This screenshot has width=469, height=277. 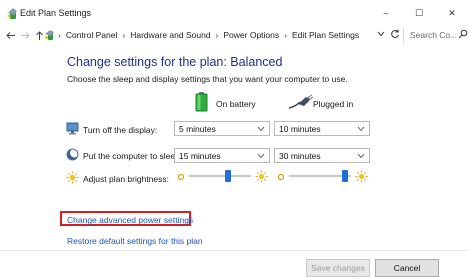 What do you see at coordinates (135, 241) in the screenshot?
I see `restore-default-settings-link: Restore default settings for this plan` at bounding box center [135, 241].